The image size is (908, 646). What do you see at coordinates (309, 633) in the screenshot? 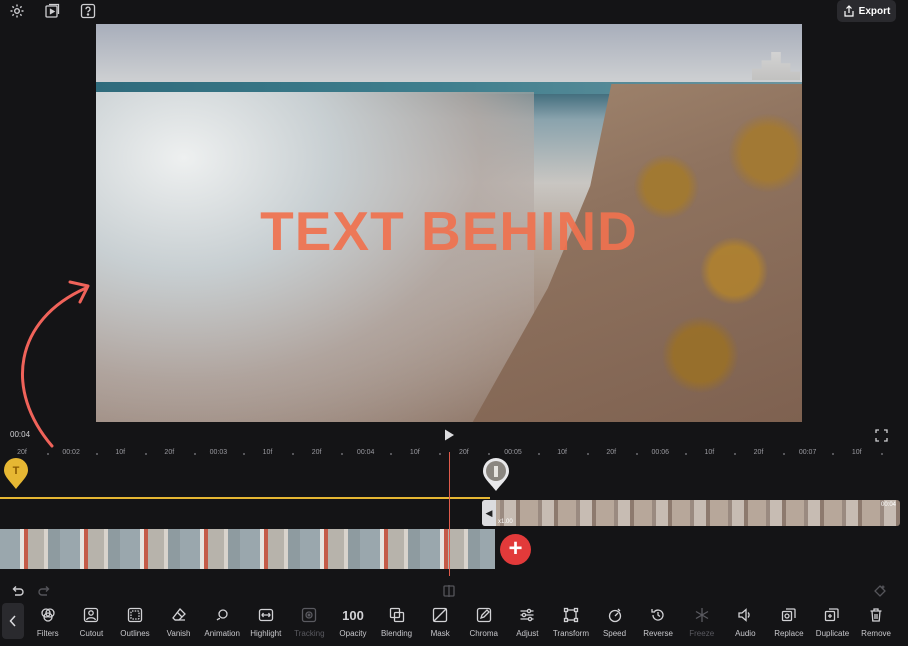
I see `tool-label: Tracking` at bounding box center [309, 633].